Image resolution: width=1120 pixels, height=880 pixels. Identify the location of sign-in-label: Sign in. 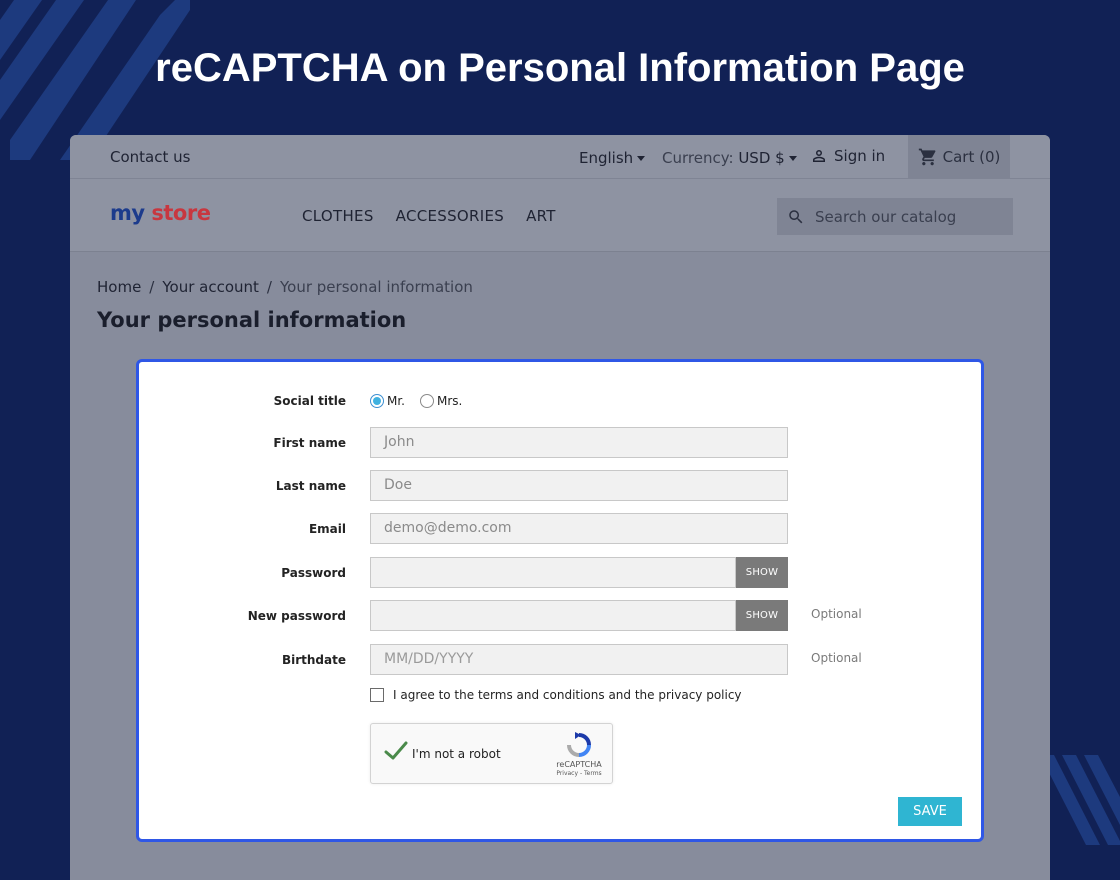
(860, 156).